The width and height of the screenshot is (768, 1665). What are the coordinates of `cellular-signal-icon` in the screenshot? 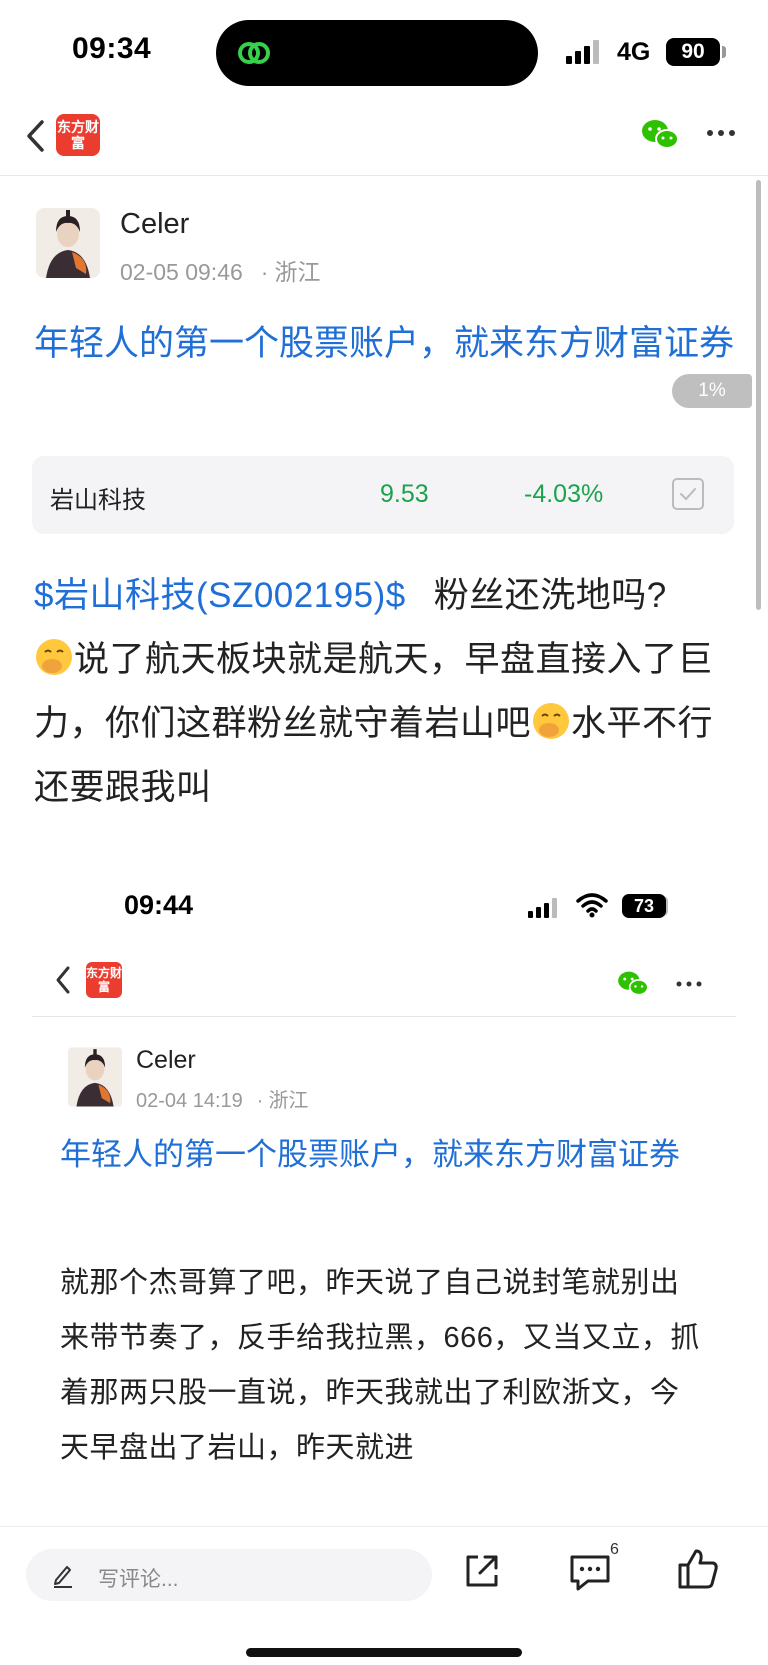 It's located at (582, 52).